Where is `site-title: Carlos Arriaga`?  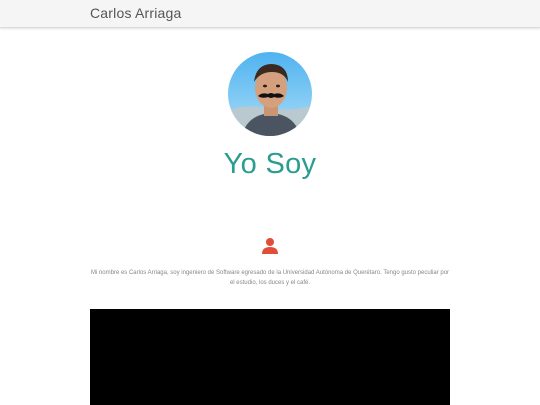
site-title: Carlos Arriaga is located at coordinates (136, 13).